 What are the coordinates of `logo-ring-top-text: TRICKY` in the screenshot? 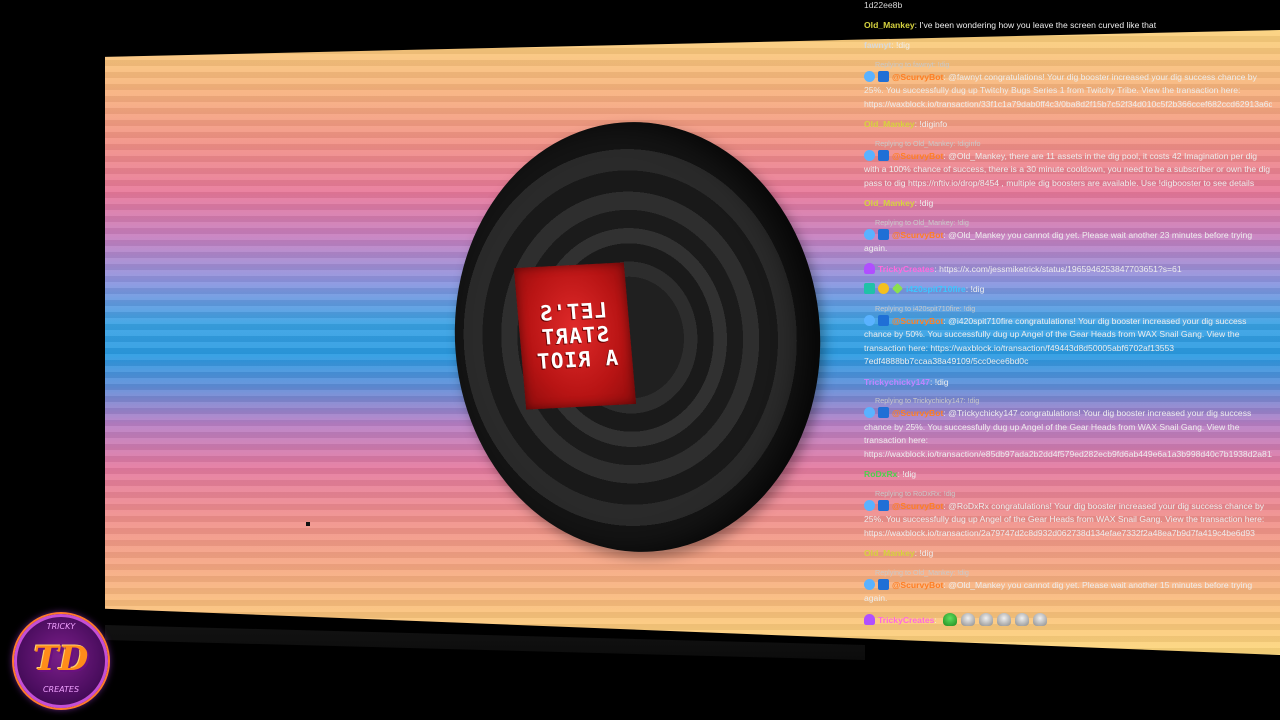 It's located at (61, 626).